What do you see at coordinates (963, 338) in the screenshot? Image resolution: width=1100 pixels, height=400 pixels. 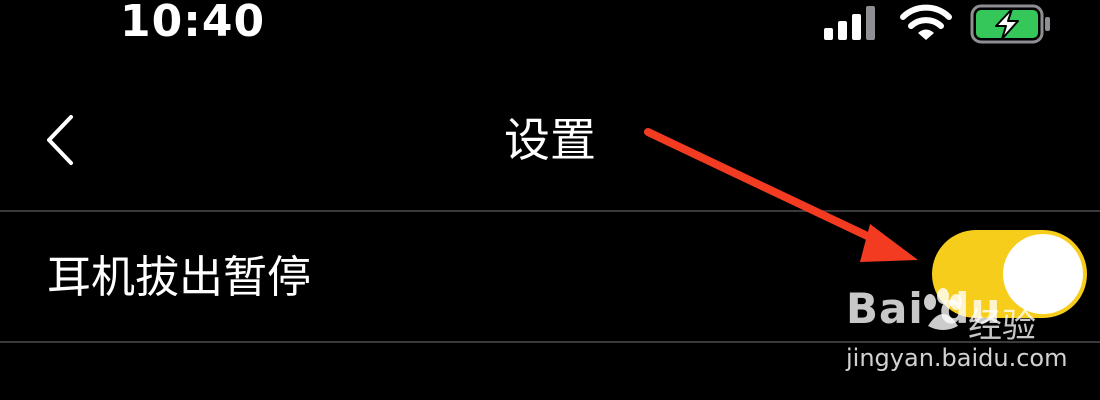 I see `baidu-jingyan-watermark: Bai du 经验 jingyan.baidu.com` at bounding box center [963, 338].